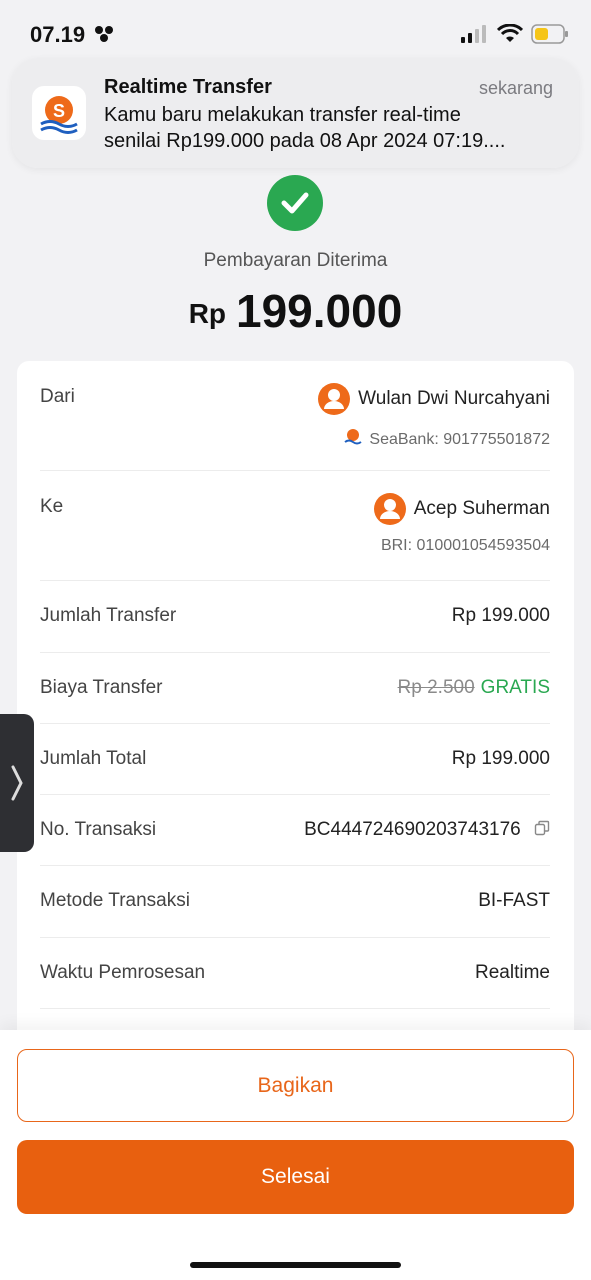 This screenshot has width=591, height=1280. Describe the element at coordinates (295, 973) in the screenshot. I see `processing-row: Waktu Pemrosesan Realtime` at that location.